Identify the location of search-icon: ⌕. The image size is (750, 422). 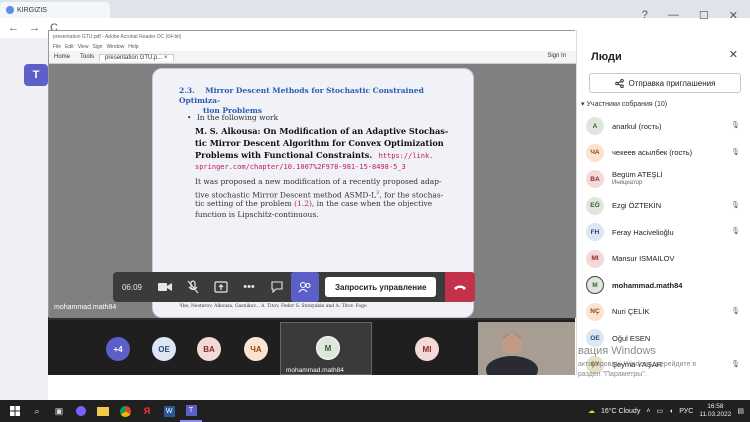
(37, 411).